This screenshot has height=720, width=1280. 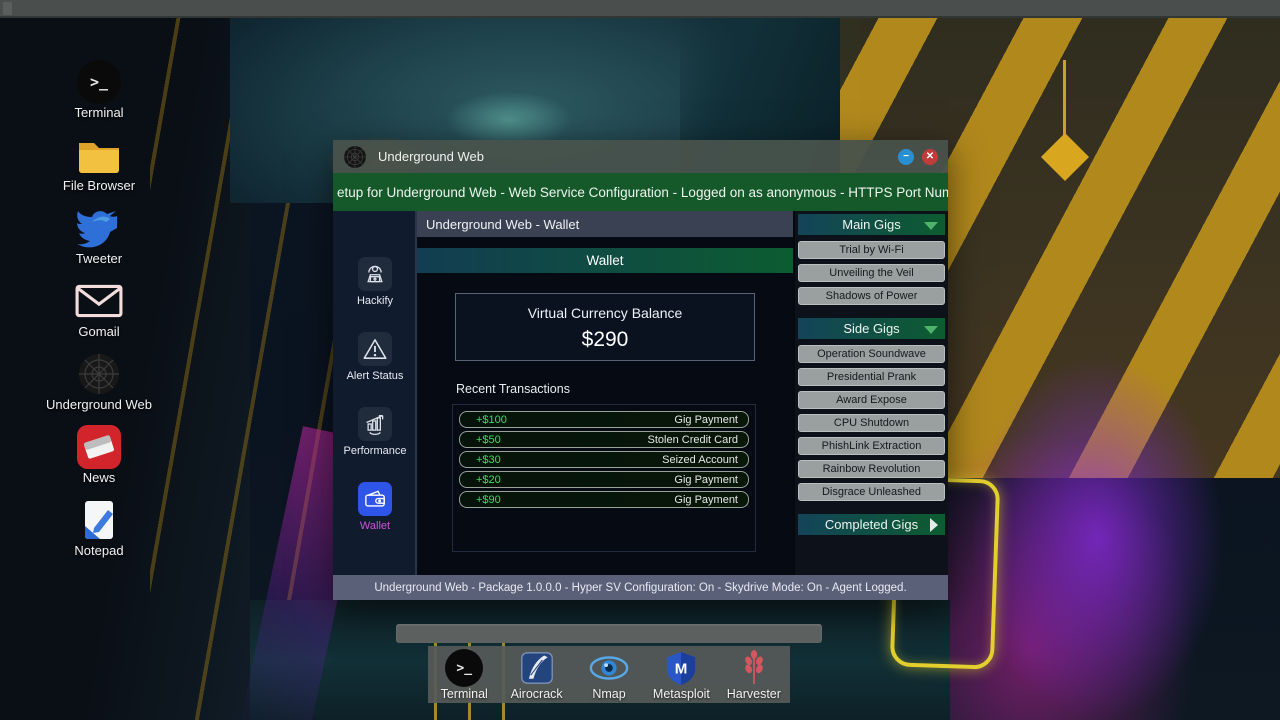 I want to click on side-gigs-header: Side Gigs, so click(x=871, y=328).